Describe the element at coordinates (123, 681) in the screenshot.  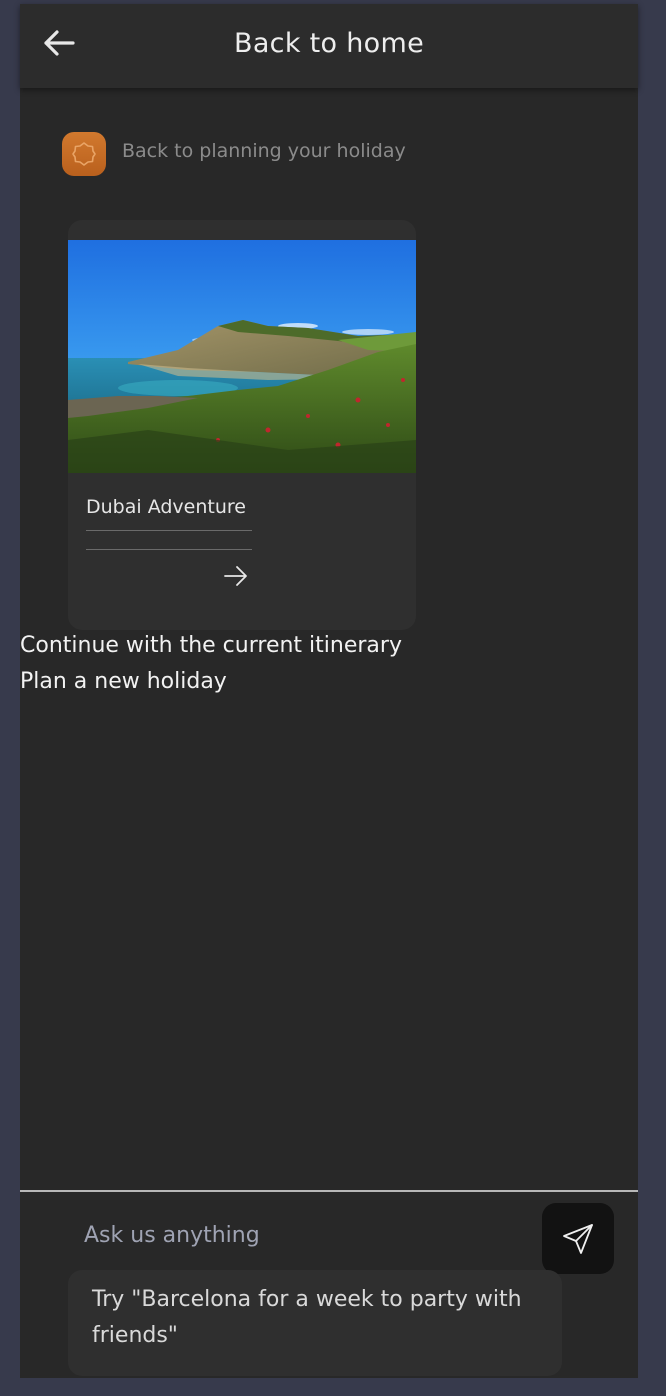
I see `option-plan-new-holiday: Plan a new holiday` at that location.